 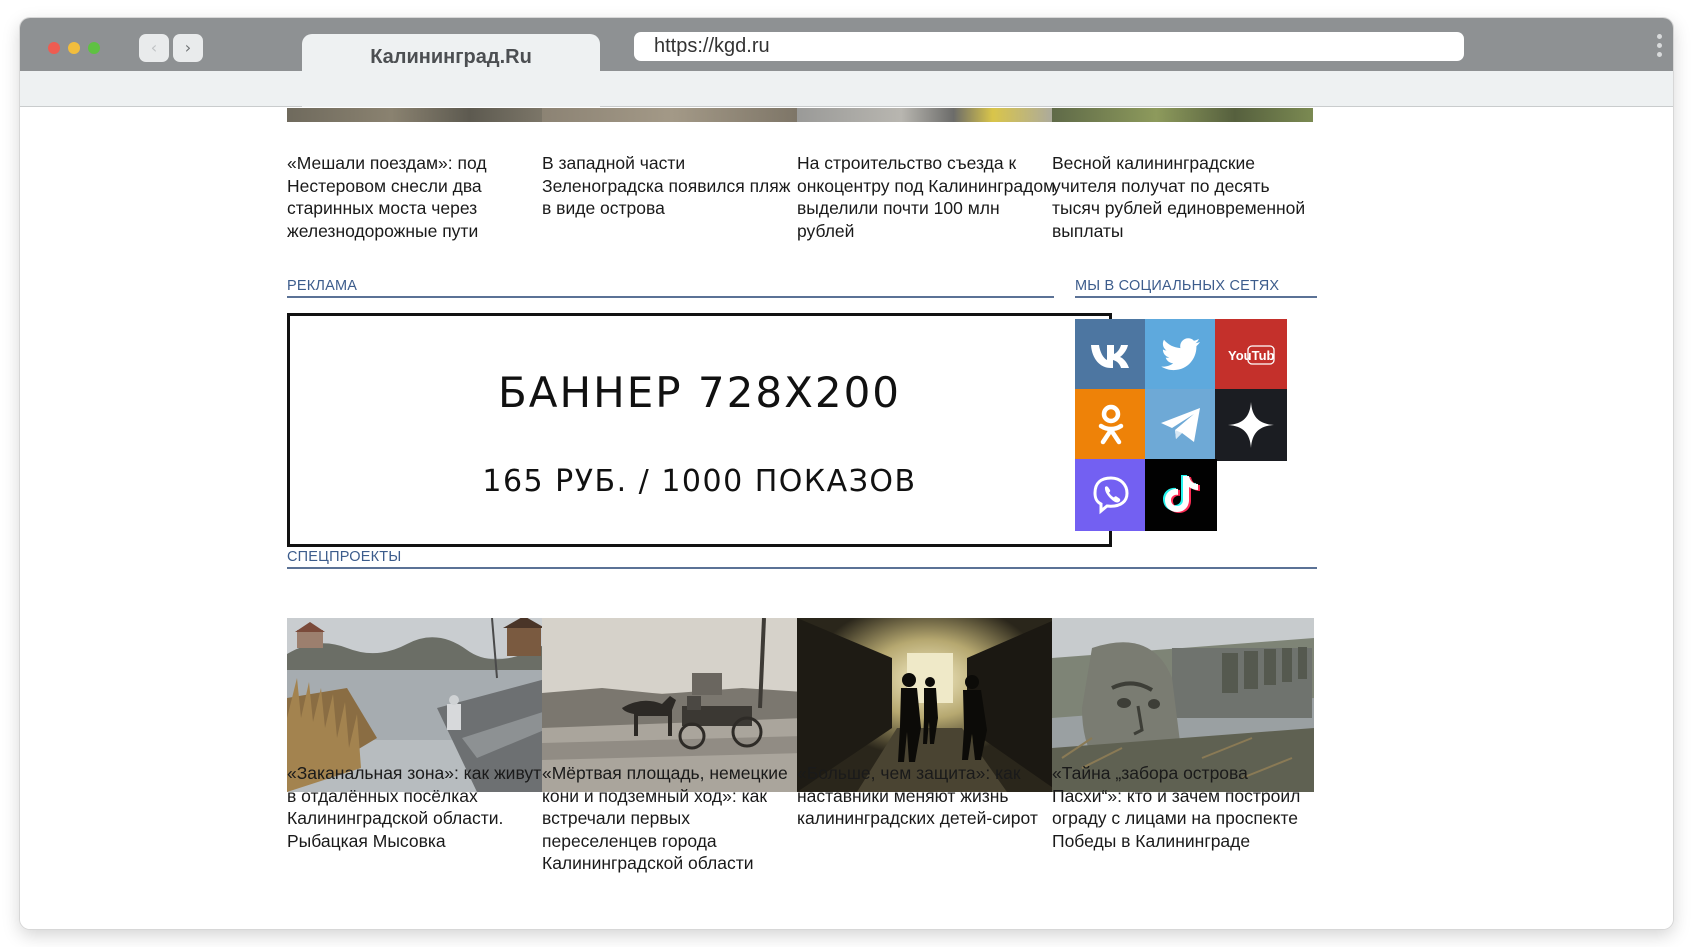 What do you see at coordinates (846, 89) in the screenshot?
I see `browser-toolbar` at bounding box center [846, 89].